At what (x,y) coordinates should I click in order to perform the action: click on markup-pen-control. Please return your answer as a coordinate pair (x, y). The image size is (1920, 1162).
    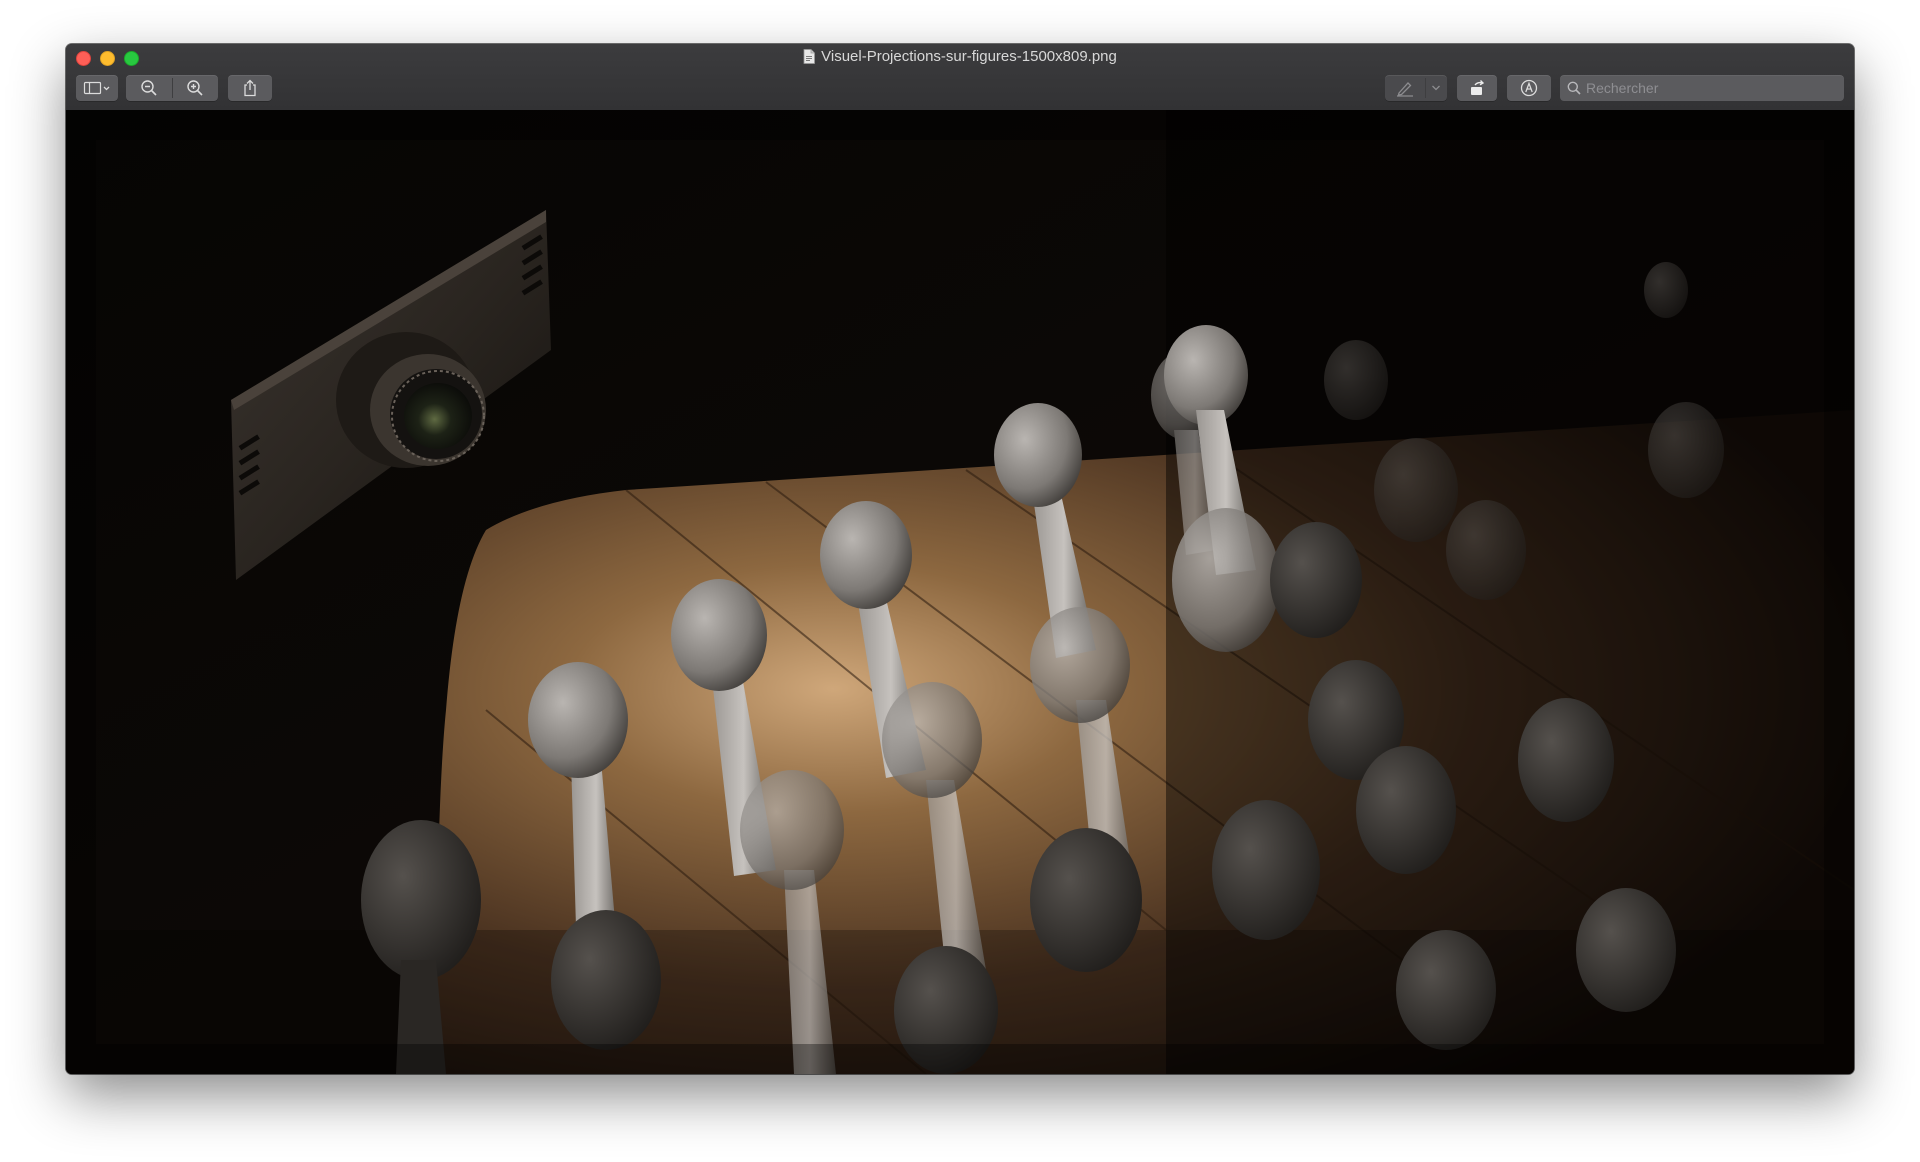
    Looking at the image, I should click on (1416, 88).